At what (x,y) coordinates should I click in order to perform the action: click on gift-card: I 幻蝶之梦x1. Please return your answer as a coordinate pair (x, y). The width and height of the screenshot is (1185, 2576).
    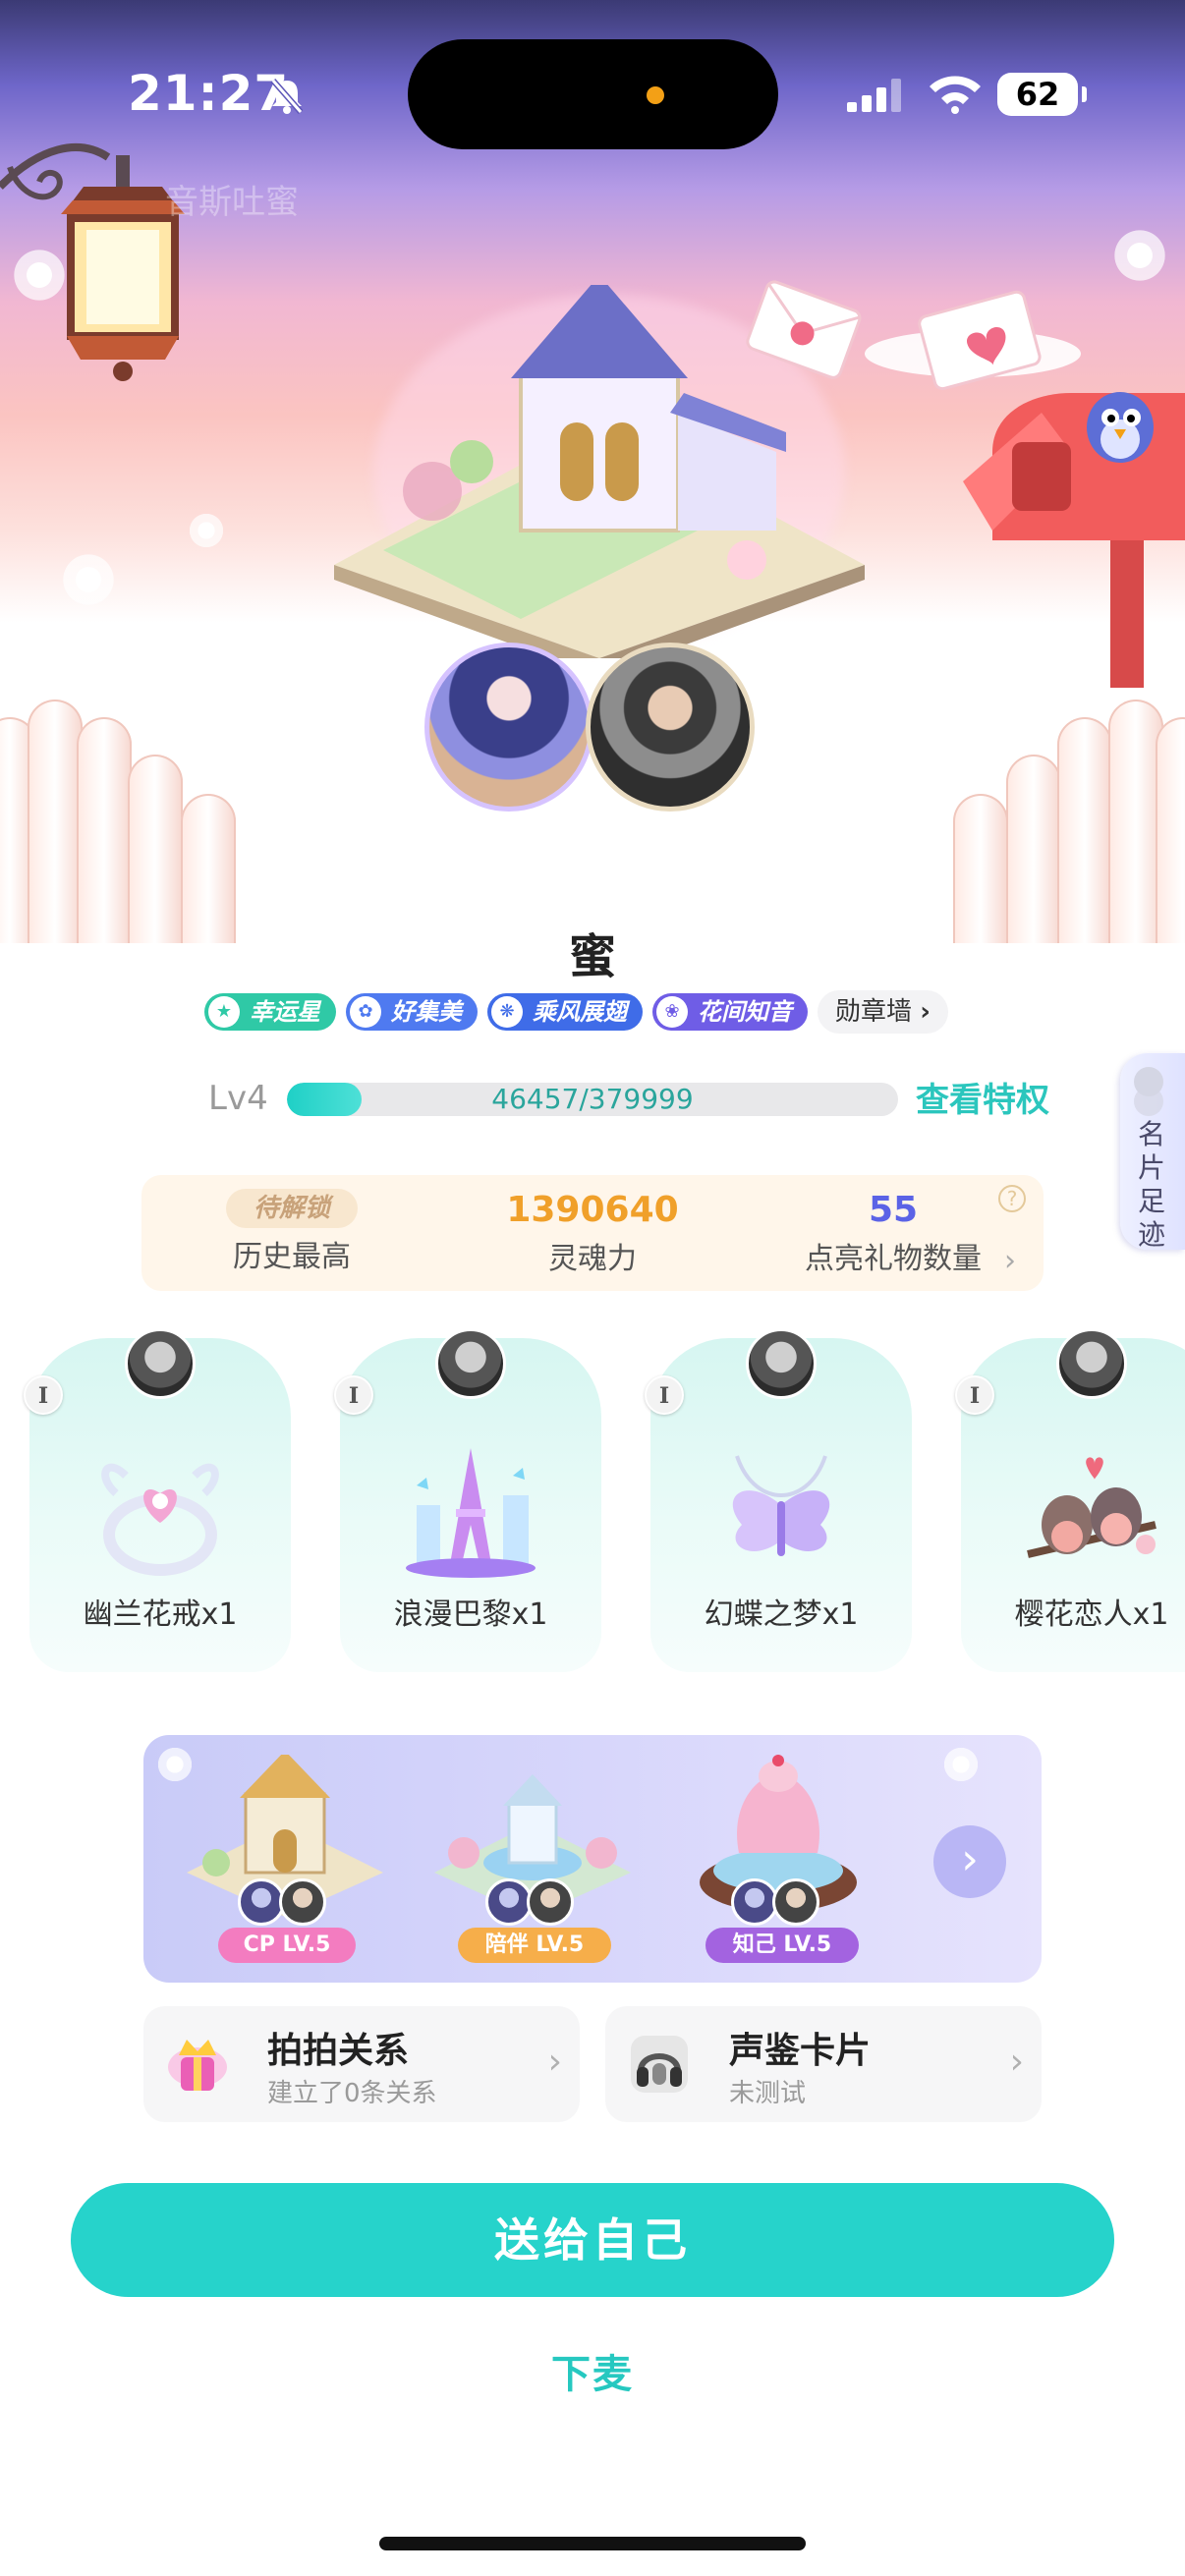
    Looking at the image, I should click on (779, 1500).